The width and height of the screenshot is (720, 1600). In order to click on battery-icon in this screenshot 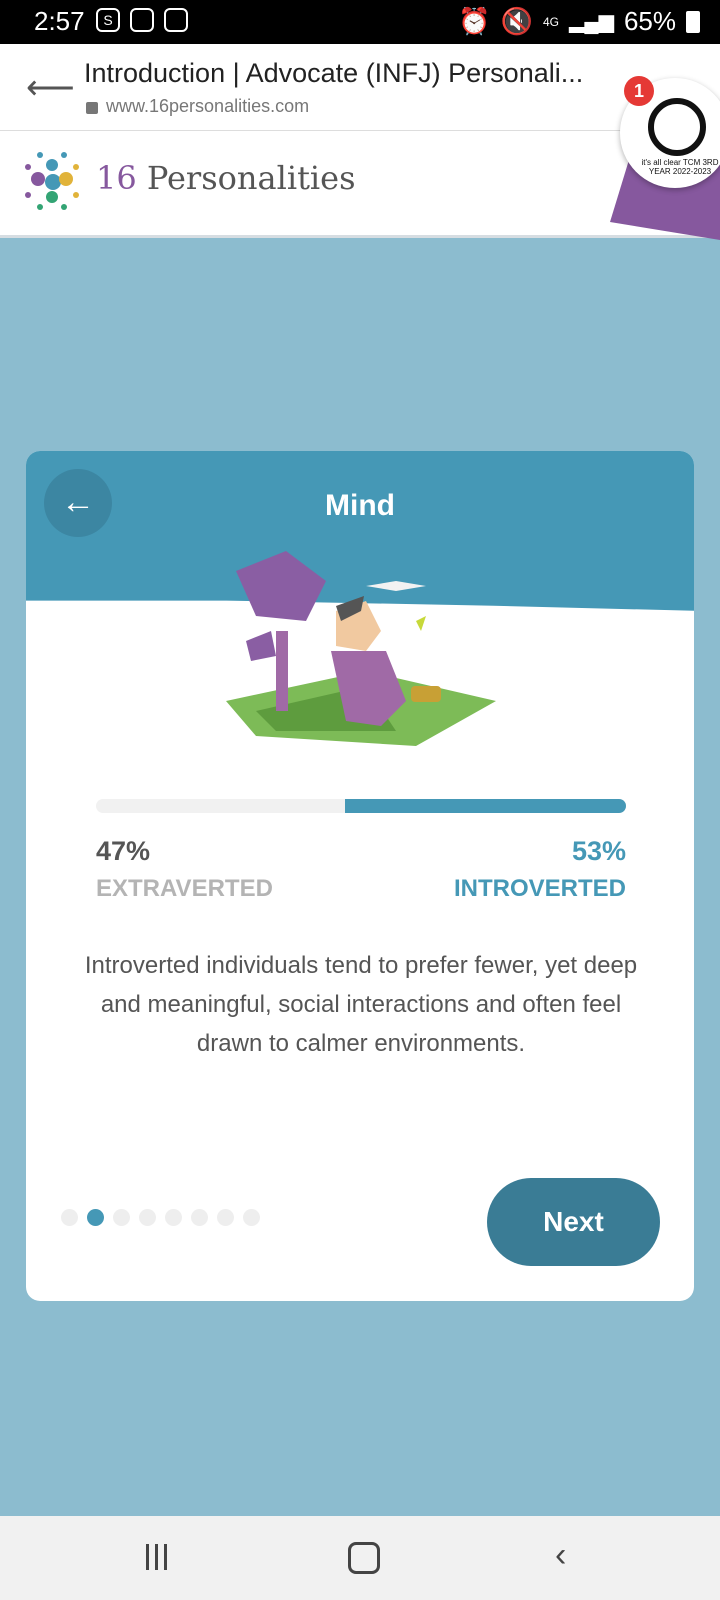, I will do `click(693, 21)`.